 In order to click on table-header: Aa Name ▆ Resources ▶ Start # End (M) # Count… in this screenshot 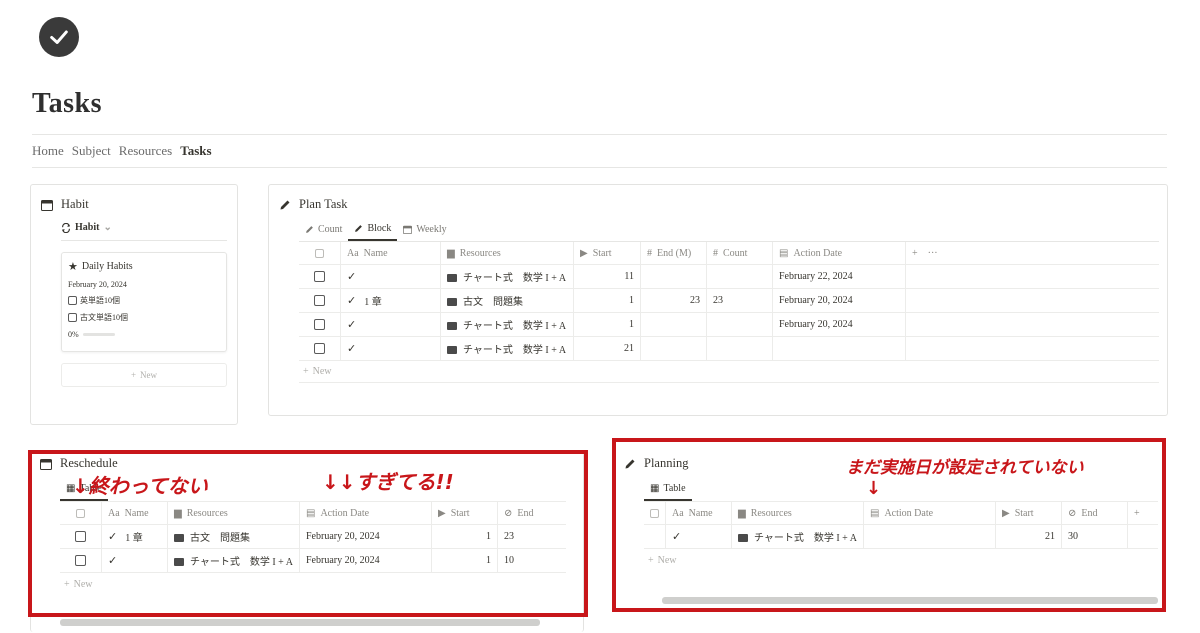, I will do `click(729, 253)`.